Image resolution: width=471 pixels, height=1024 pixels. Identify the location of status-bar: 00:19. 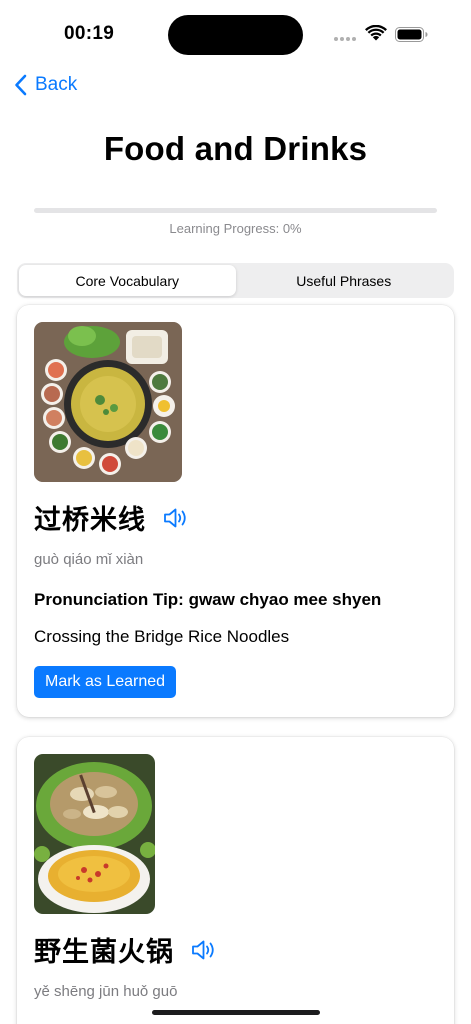
(235, 35).